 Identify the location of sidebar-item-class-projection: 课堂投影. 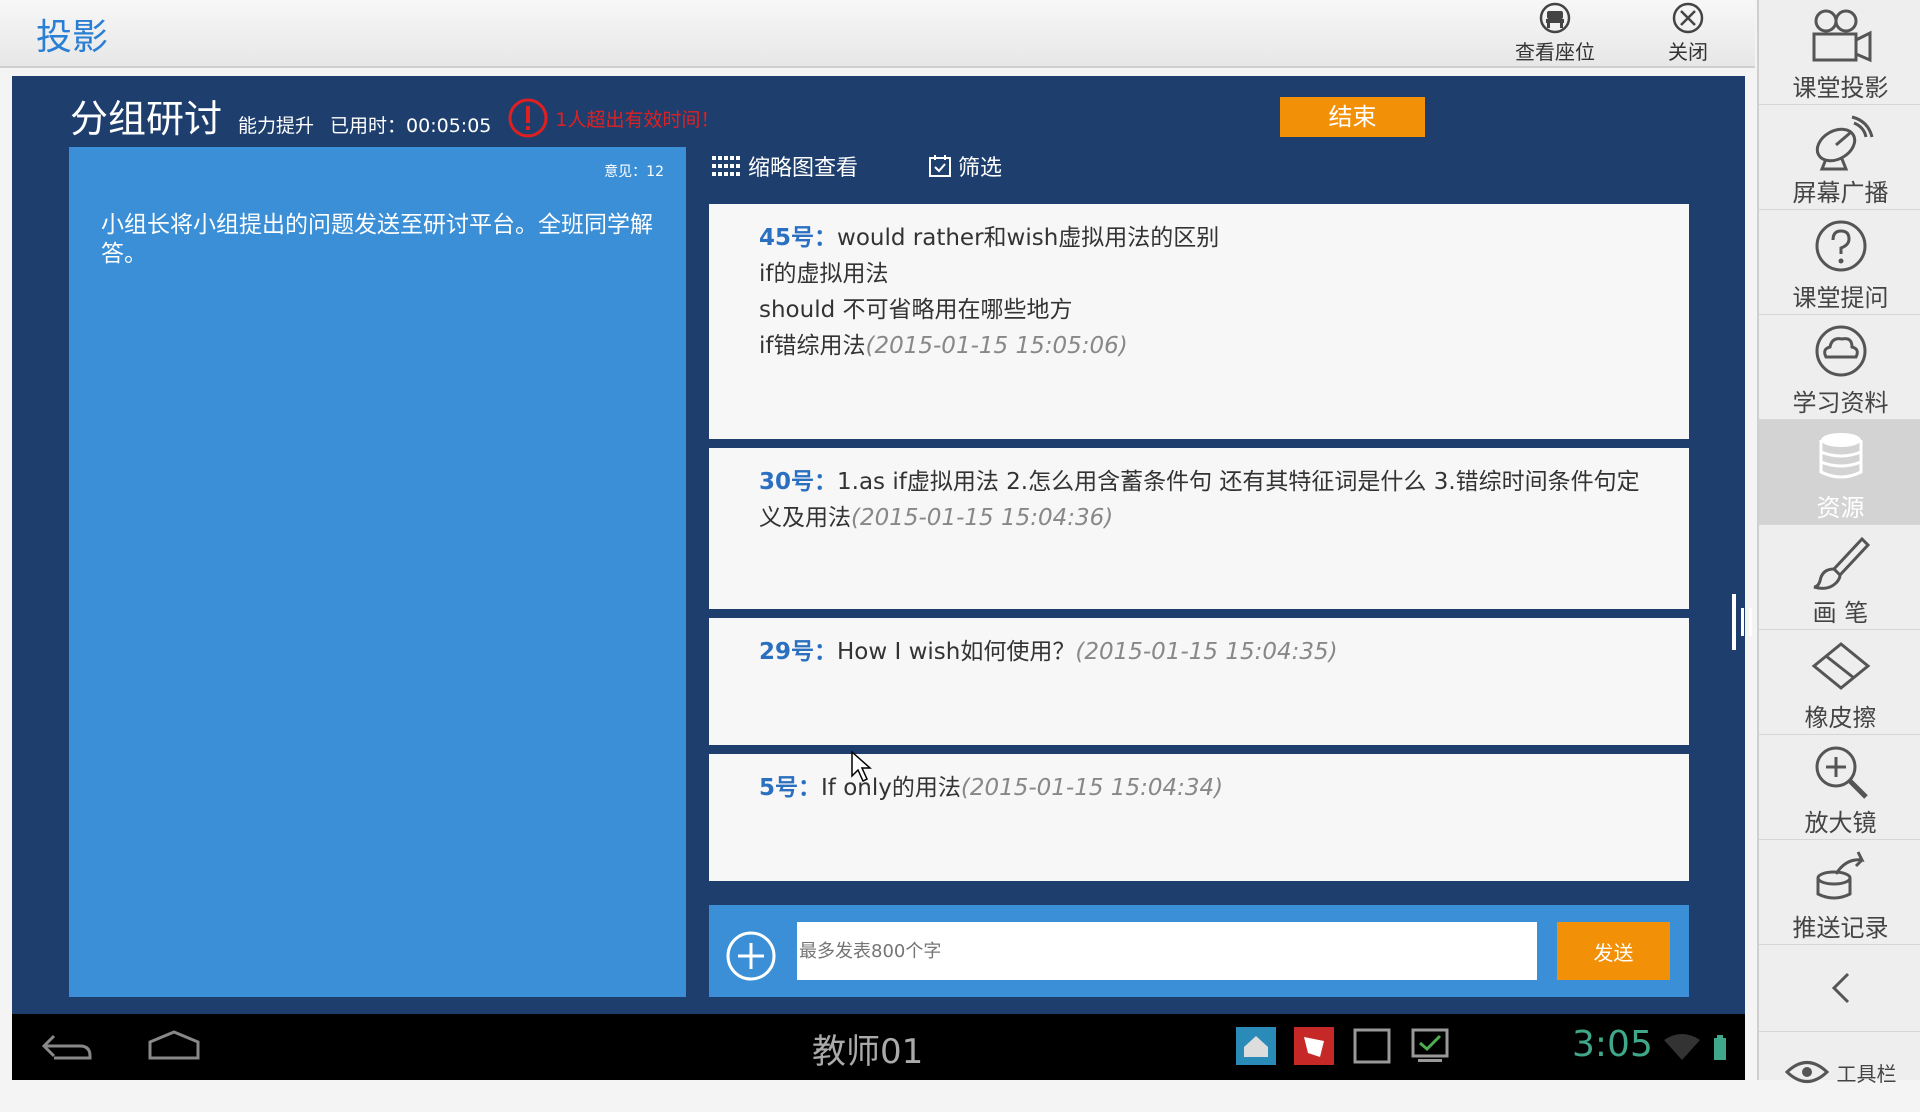
(1839, 52).